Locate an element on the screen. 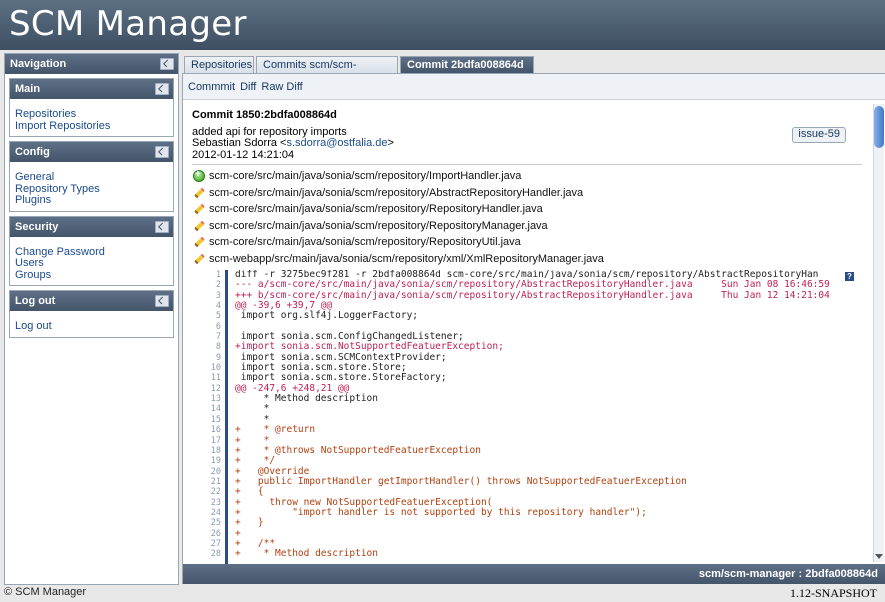 This screenshot has height=602, width=885. version: 1.12-SNAPSHOT is located at coordinates (833, 593).